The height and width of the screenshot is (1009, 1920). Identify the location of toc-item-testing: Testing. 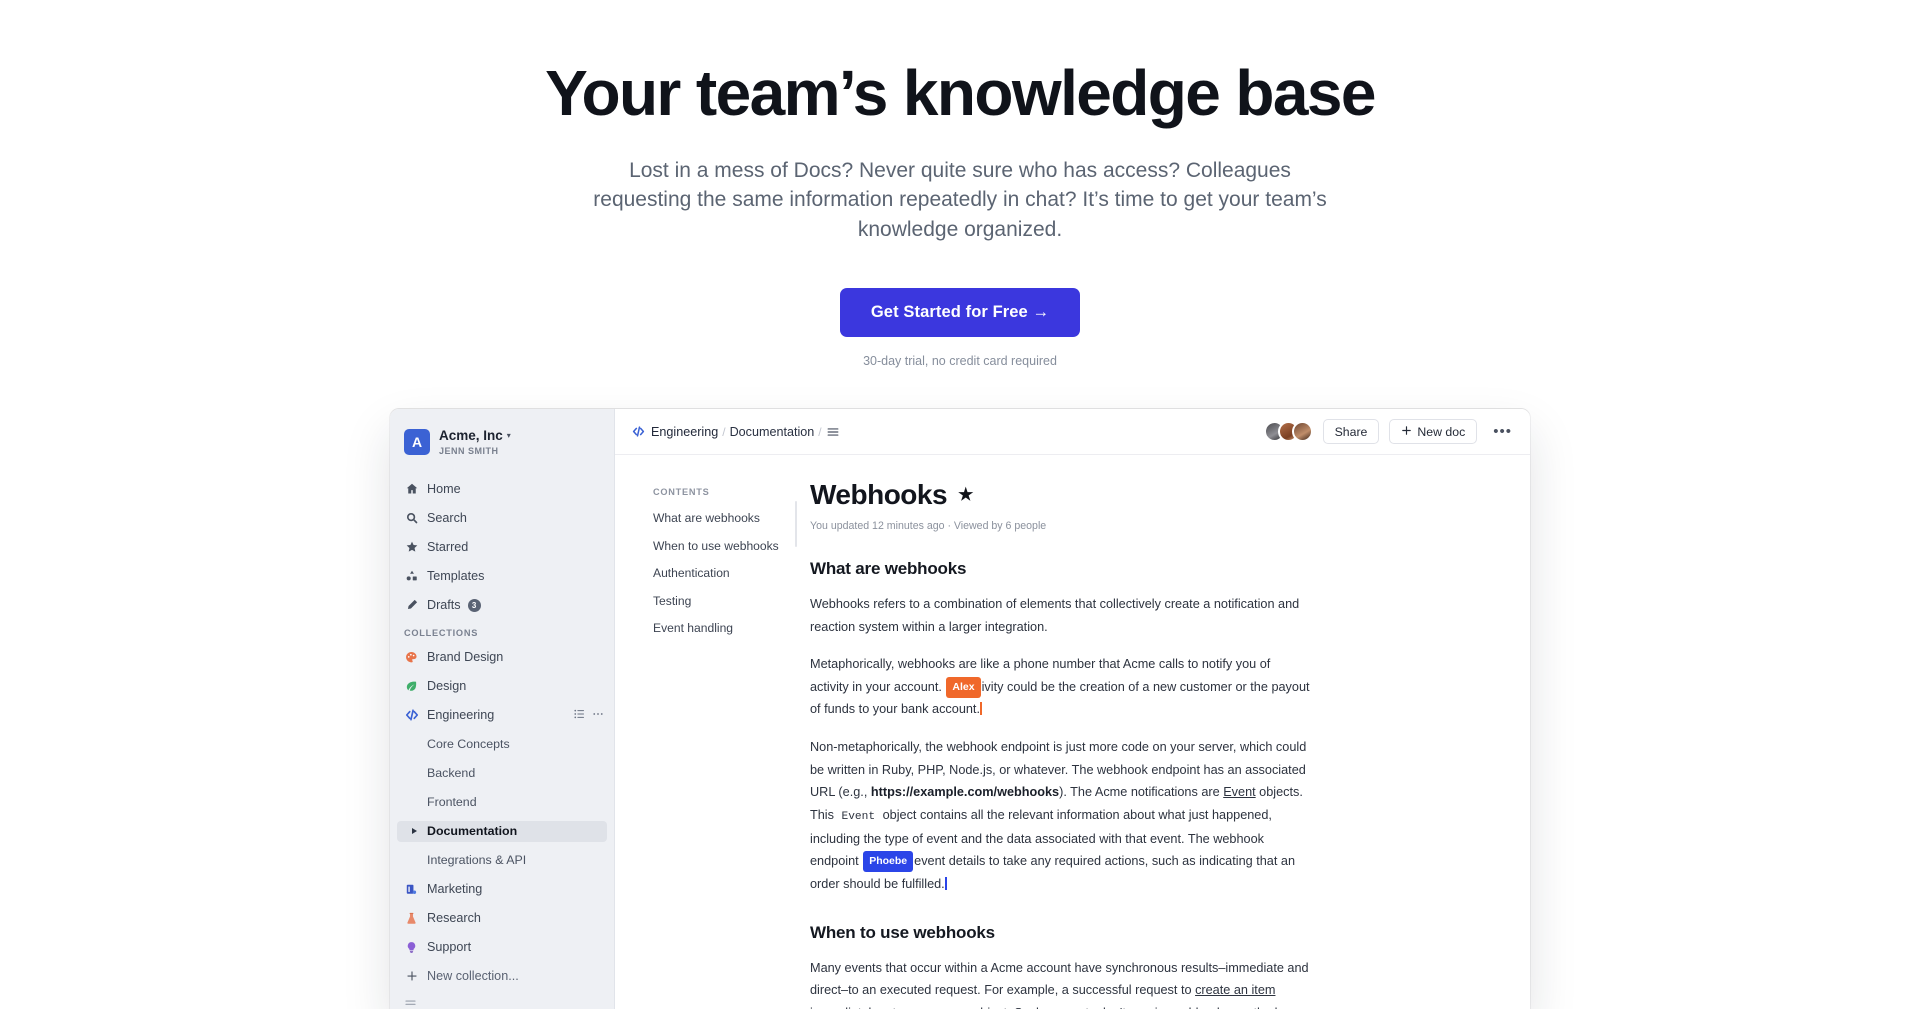
(729, 601).